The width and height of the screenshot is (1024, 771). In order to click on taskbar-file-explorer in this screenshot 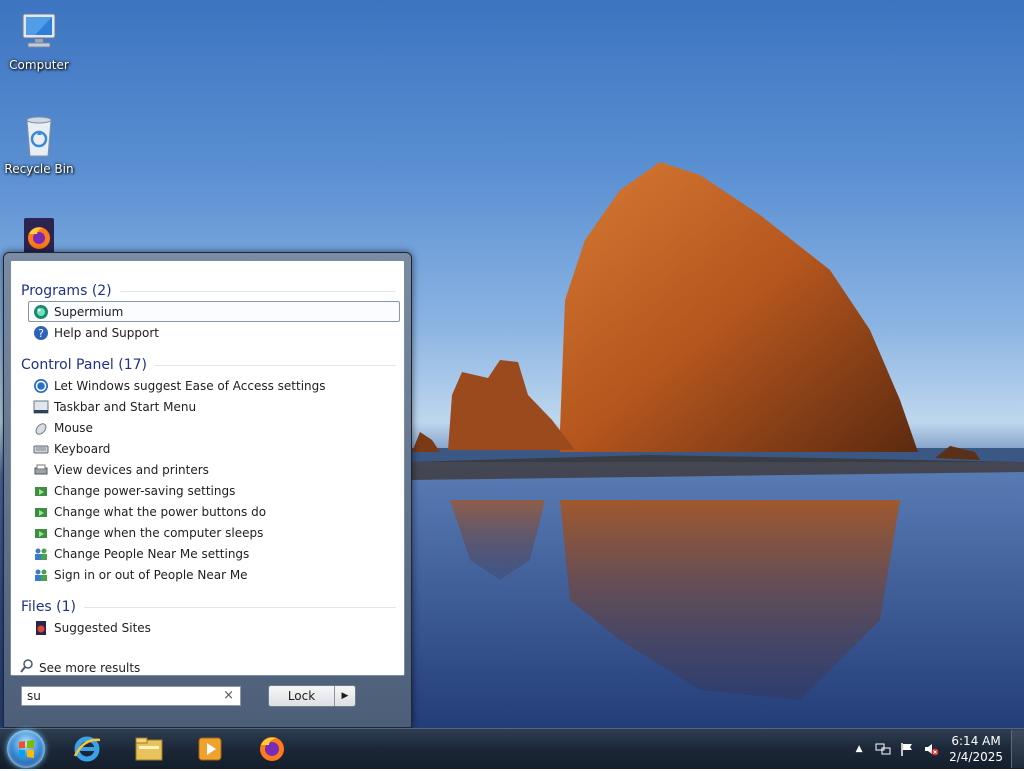, I will do `click(149, 749)`.